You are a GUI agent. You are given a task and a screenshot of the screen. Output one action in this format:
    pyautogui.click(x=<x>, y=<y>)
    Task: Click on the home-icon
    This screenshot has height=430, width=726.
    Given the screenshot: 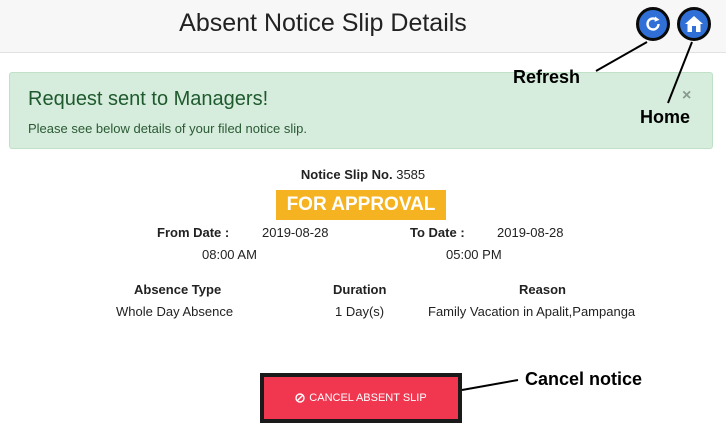 What is the action you would take?
    pyautogui.click(x=694, y=24)
    